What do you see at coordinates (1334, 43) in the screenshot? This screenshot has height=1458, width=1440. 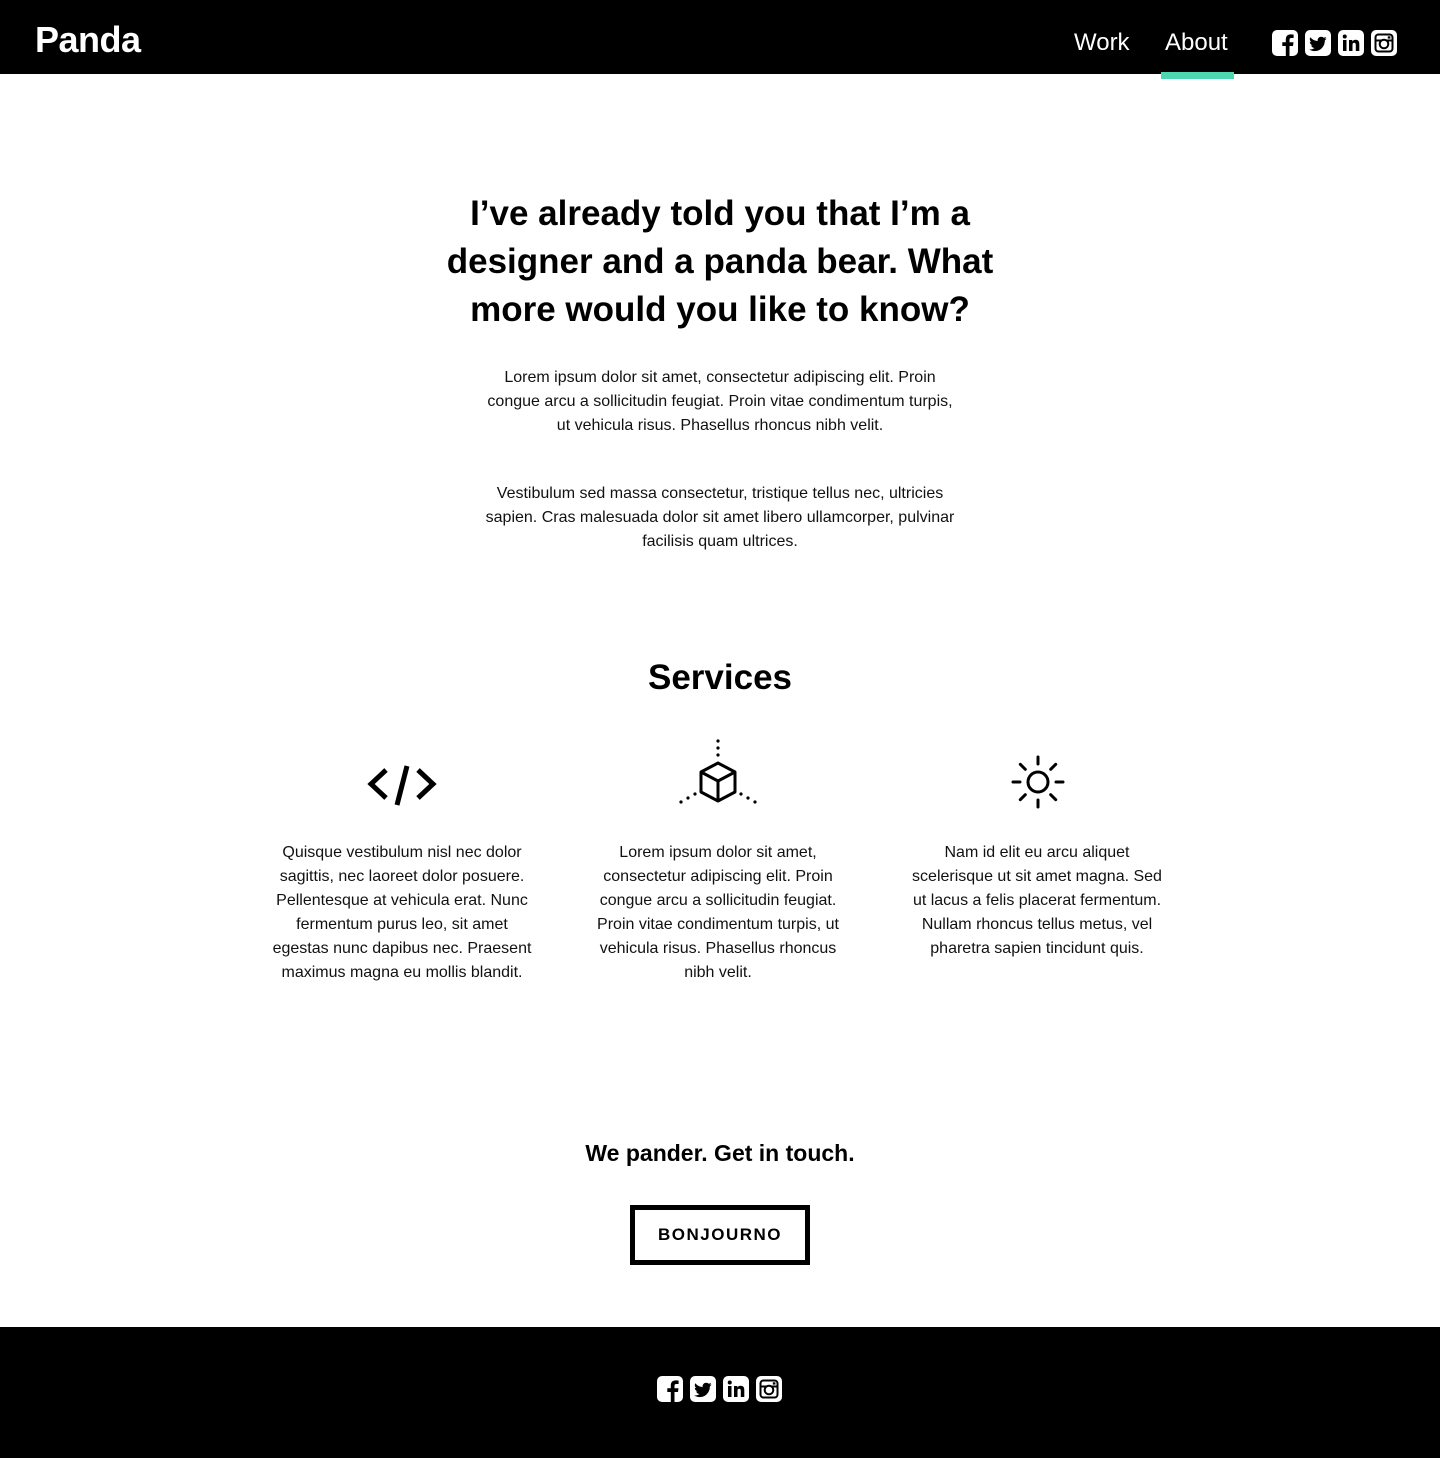 I see `header-social-links` at bounding box center [1334, 43].